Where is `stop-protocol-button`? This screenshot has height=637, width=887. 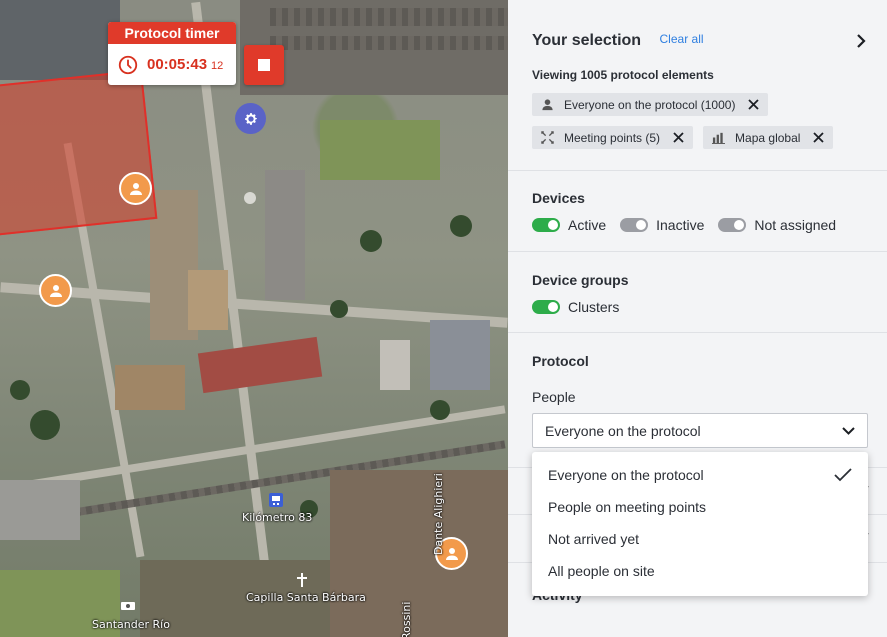
stop-protocol-button is located at coordinates (264, 65).